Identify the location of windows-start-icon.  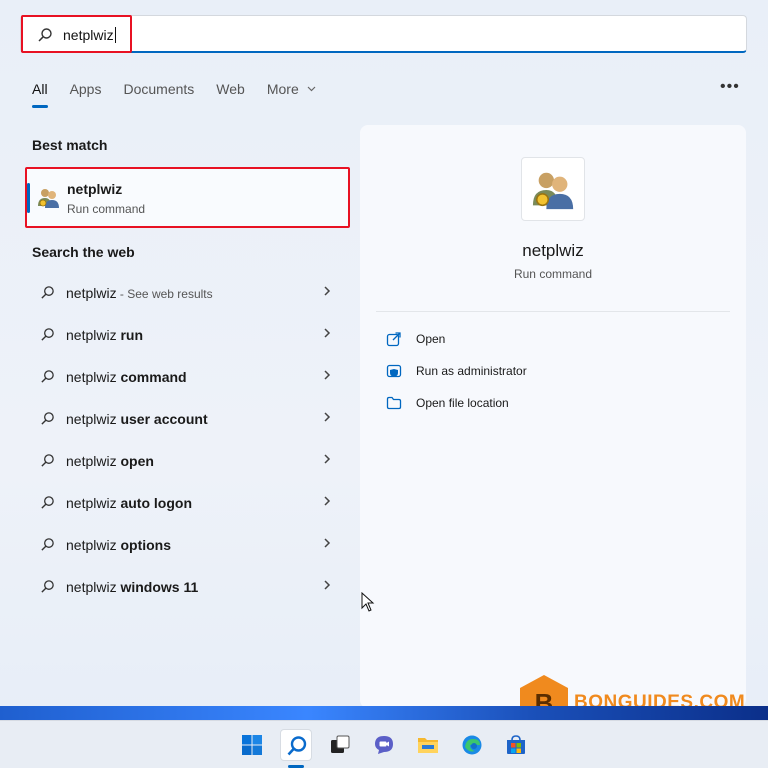
(252, 745).